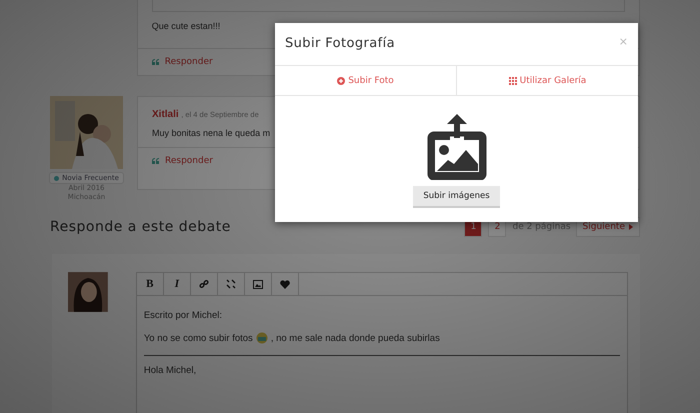  What do you see at coordinates (183, 315) in the screenshot?
I see `quote-author: Escrito por Michel:` at bounding box center [183, 315].